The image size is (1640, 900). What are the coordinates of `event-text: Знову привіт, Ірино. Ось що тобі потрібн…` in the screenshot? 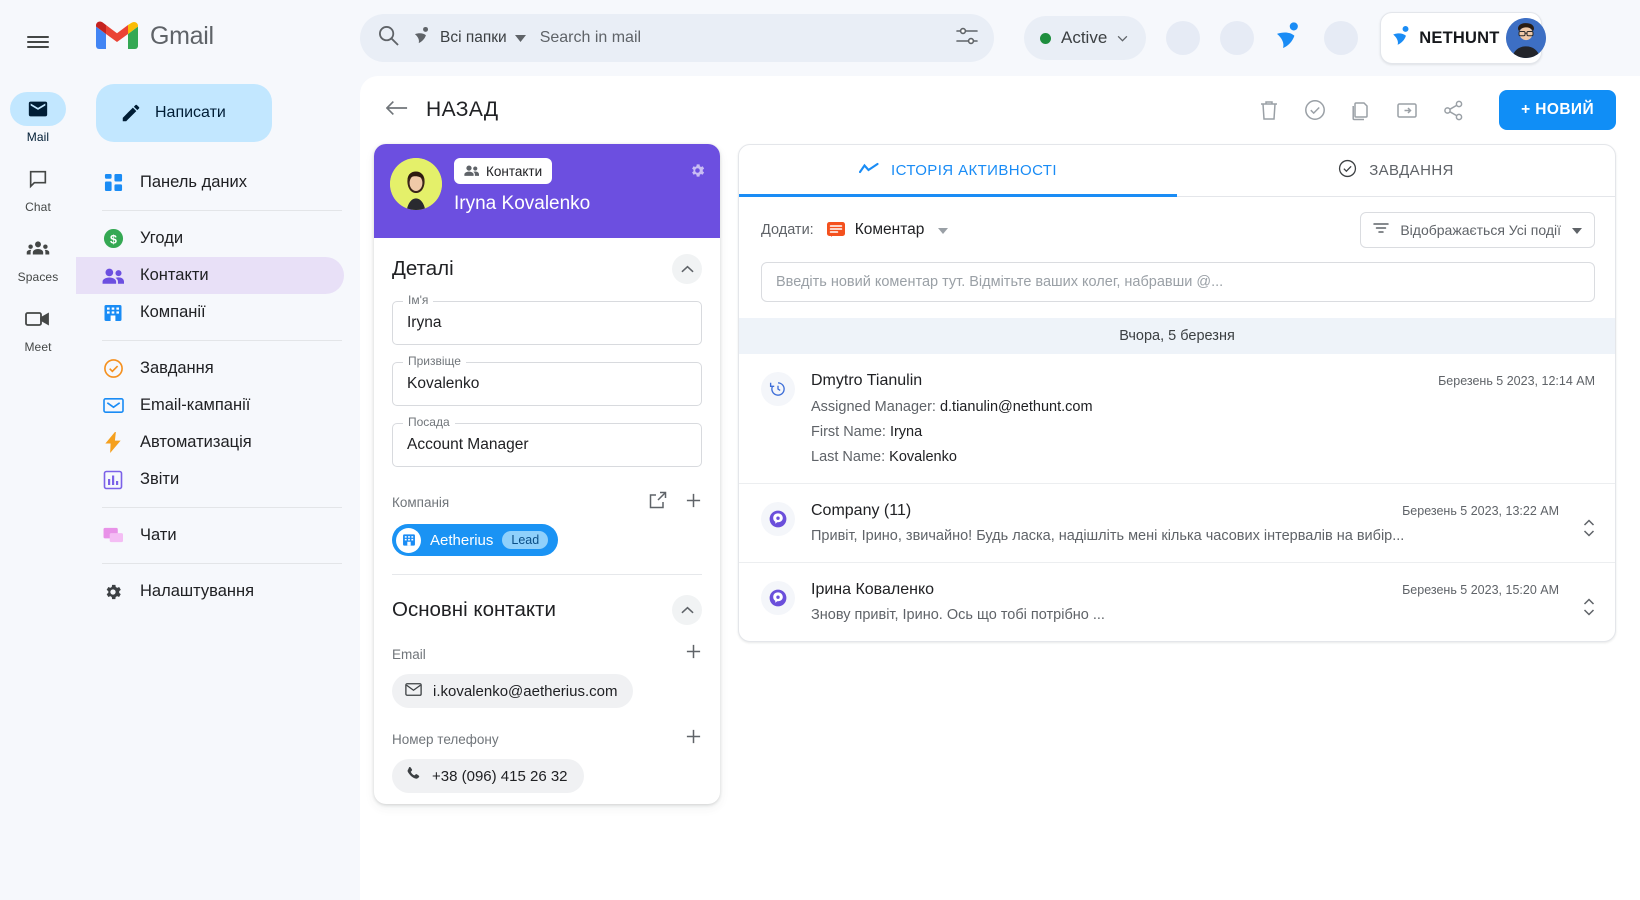 It's located at (958, 615).